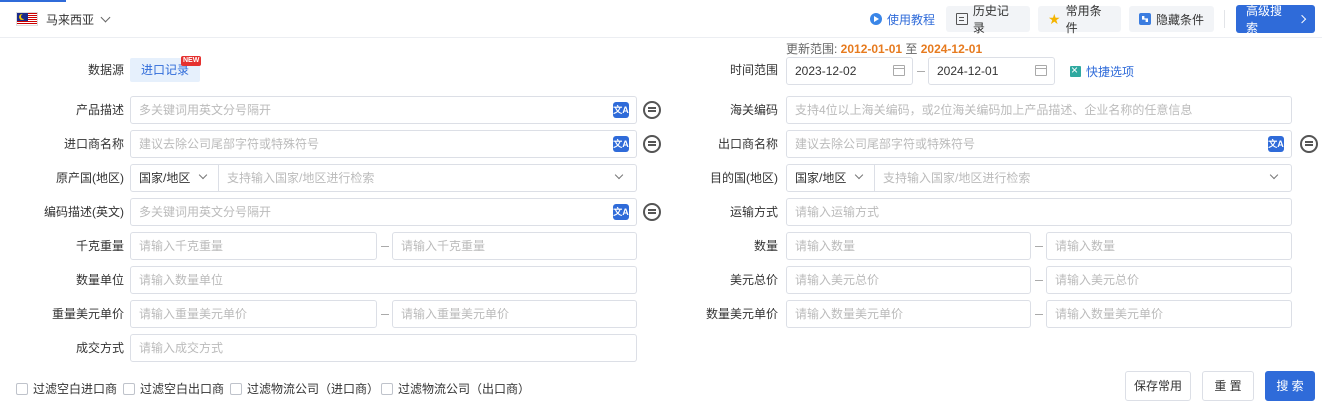  What do you see at coordinates (383, 348) in the screenshot?
I see `deal-type-input: 请输入成交方式` at bounding box center [383, 348].